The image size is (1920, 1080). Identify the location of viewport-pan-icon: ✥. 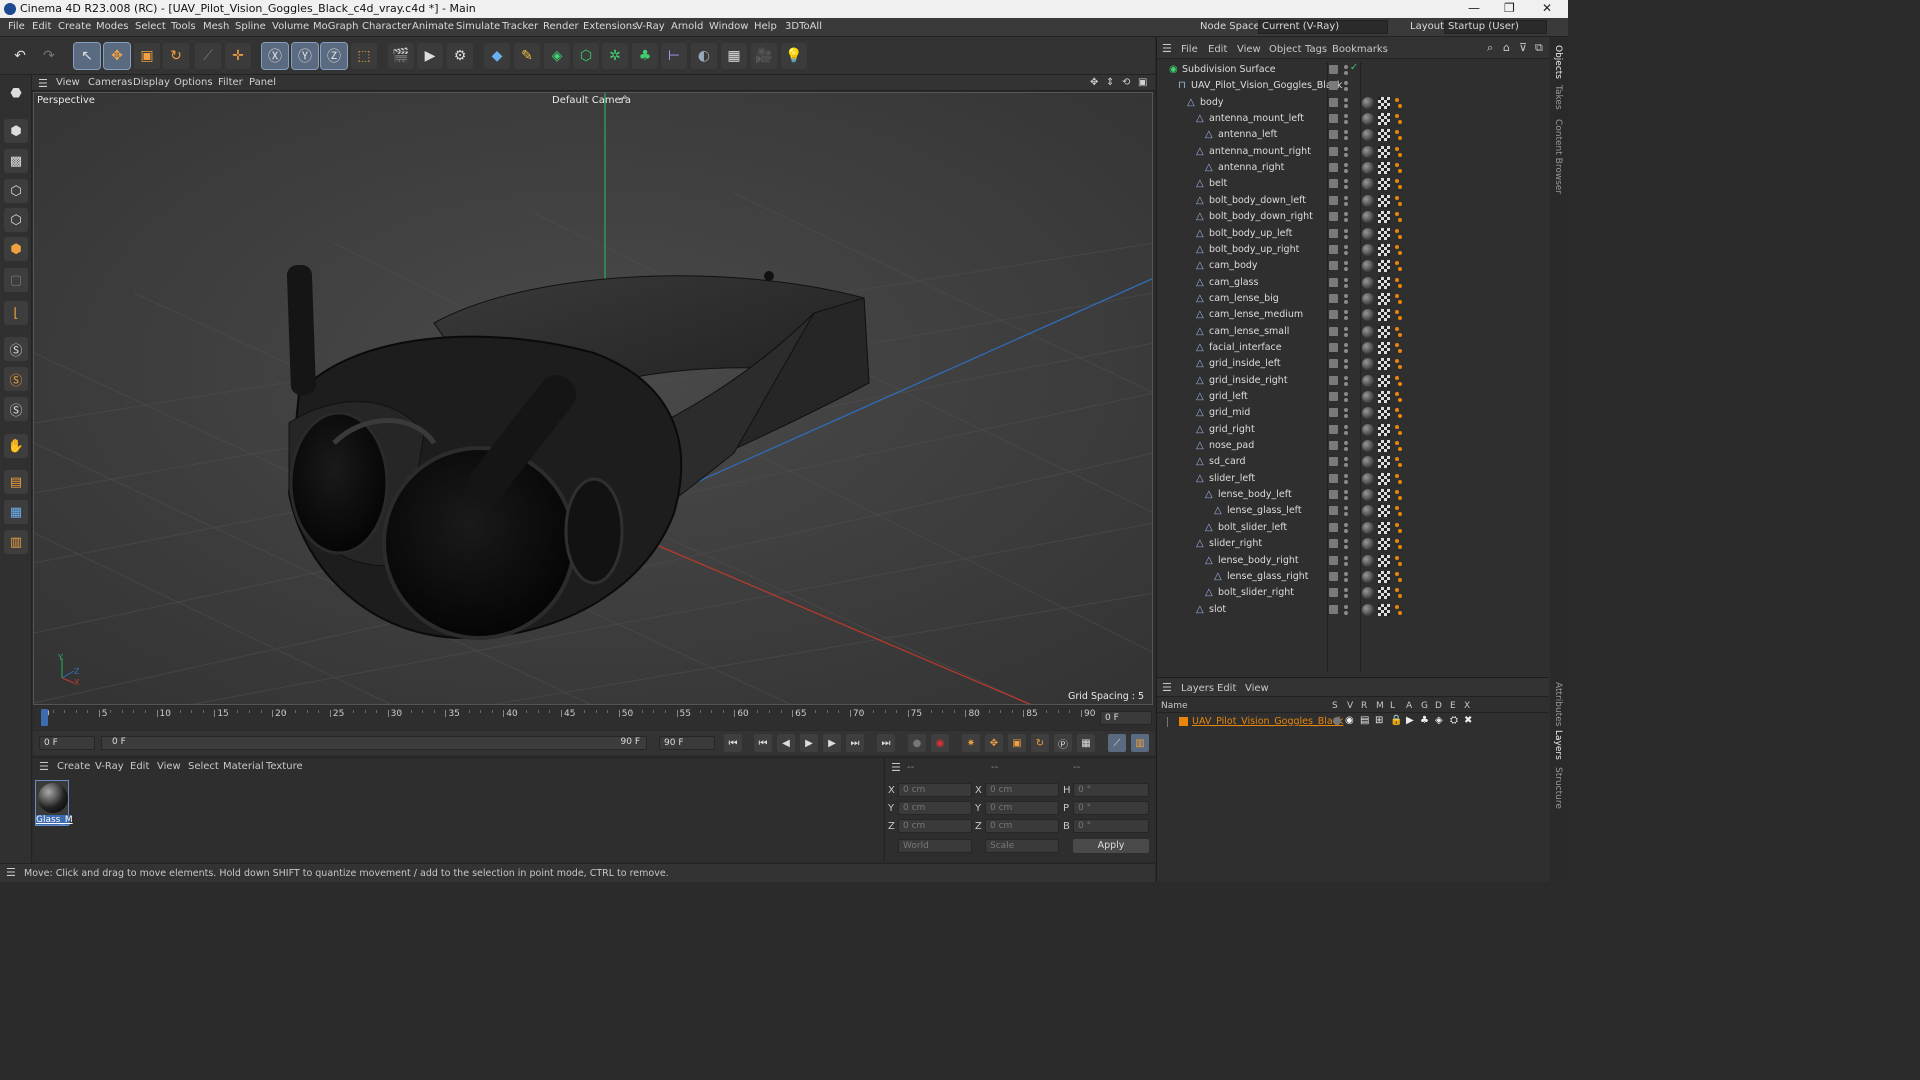
(1094, 82).